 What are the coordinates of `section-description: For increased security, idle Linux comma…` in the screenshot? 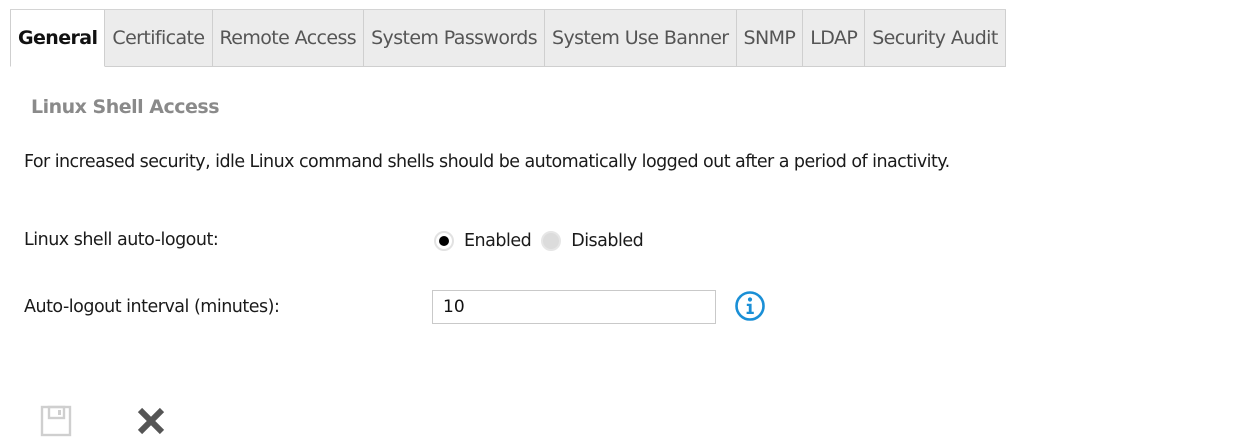 It's located at (487, 162).